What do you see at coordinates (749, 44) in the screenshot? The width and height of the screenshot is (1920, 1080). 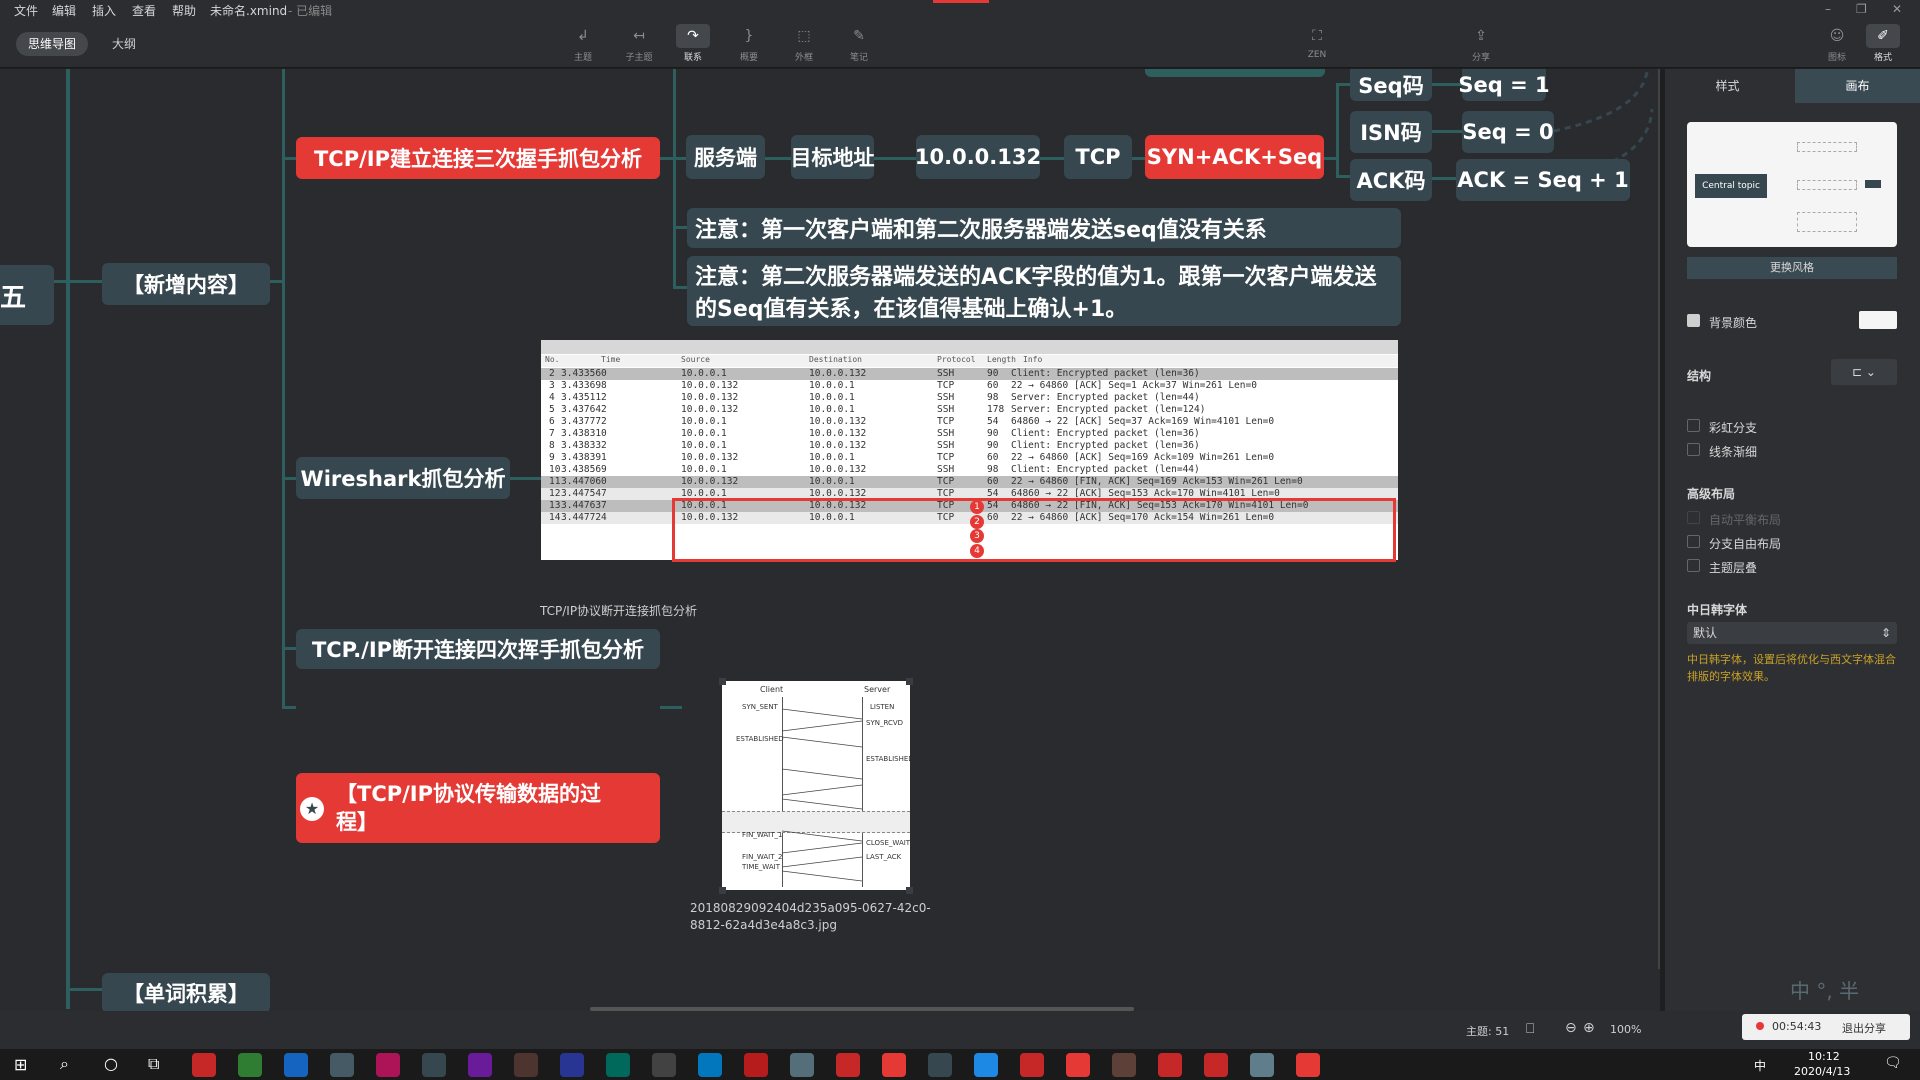 I see `summary-tool: } 概要` at bounding box center [749, 44].